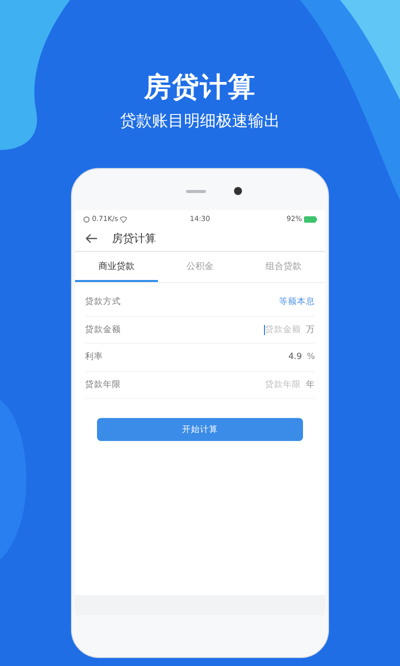 The width and height of the screenshot is (400, 666). Describe the element at coordinates (94, 357) in the screenshot. I see `field-label: 利率` at that location.